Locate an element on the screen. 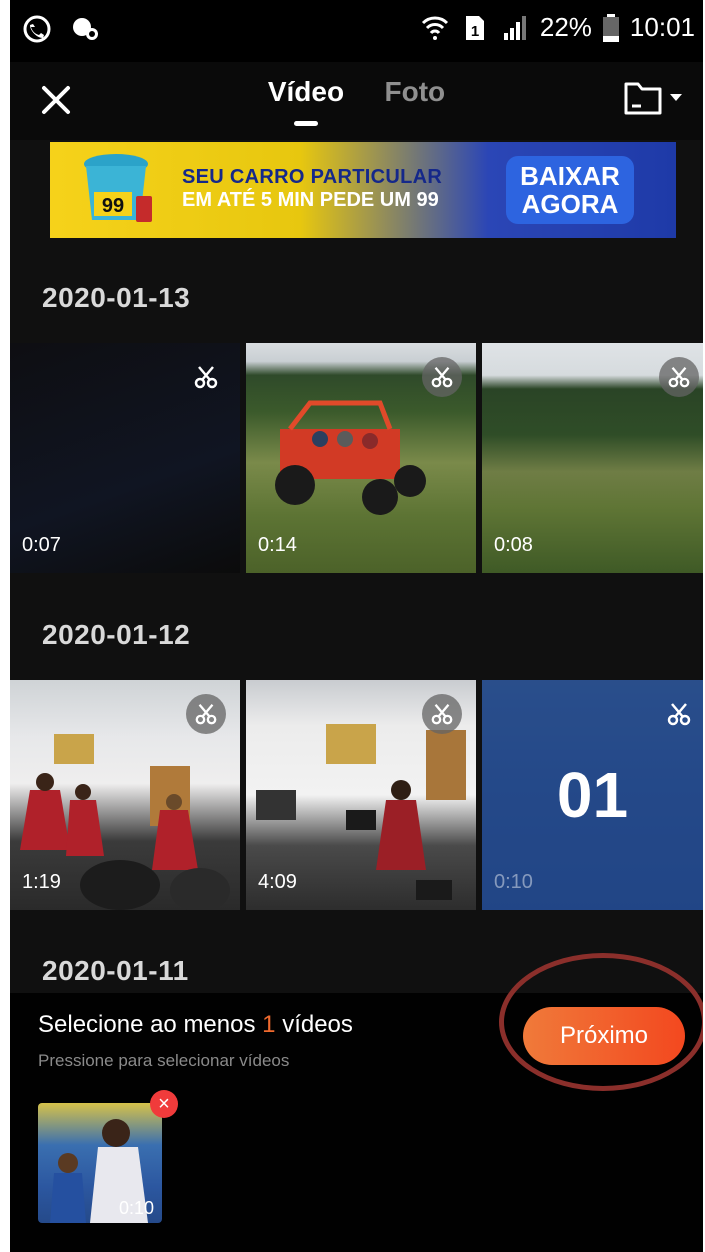 This screenshot has height=1252, width=705. ad-download-button: BAIXAR AGORA is located at coordinates (570, 190).